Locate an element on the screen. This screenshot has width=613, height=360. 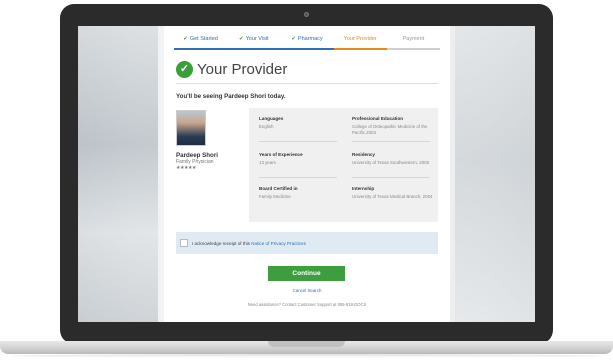
board-block: Board Certified in Family Medicine is located at coordinates (302, 193).